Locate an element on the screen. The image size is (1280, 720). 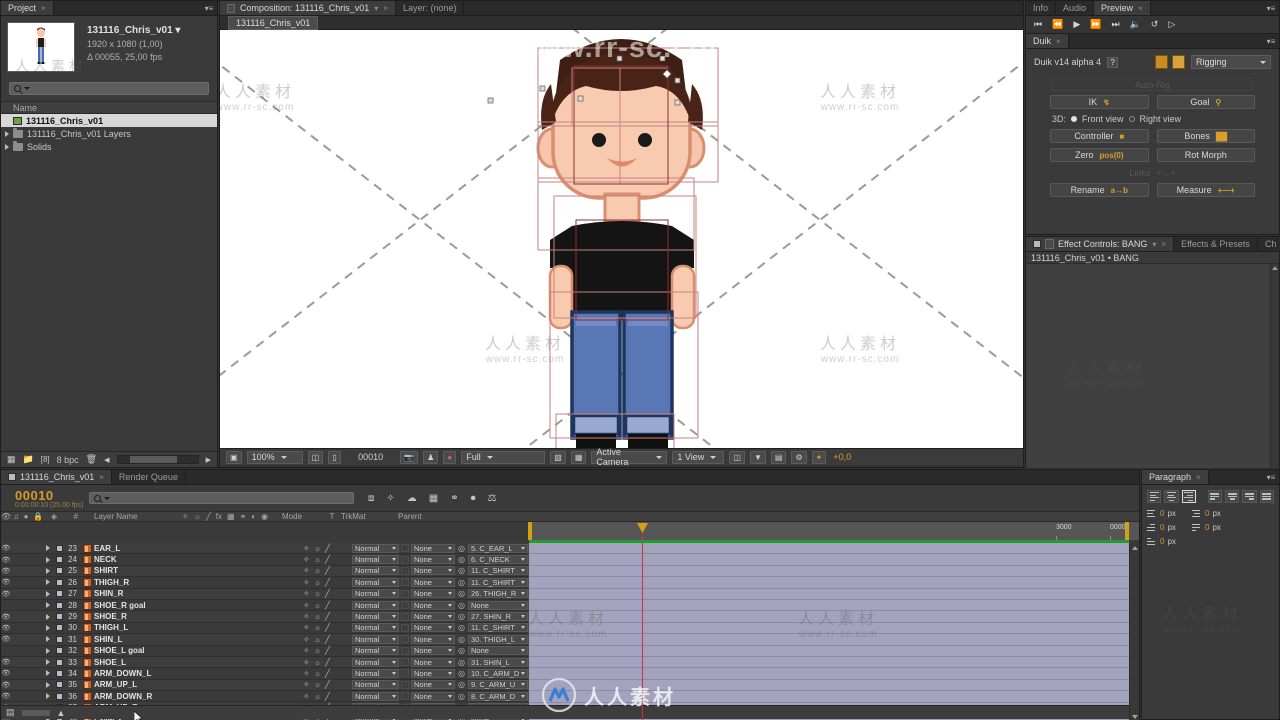
tab-effects-presets: Effects & Presets is located at coordinates (1216, 244).